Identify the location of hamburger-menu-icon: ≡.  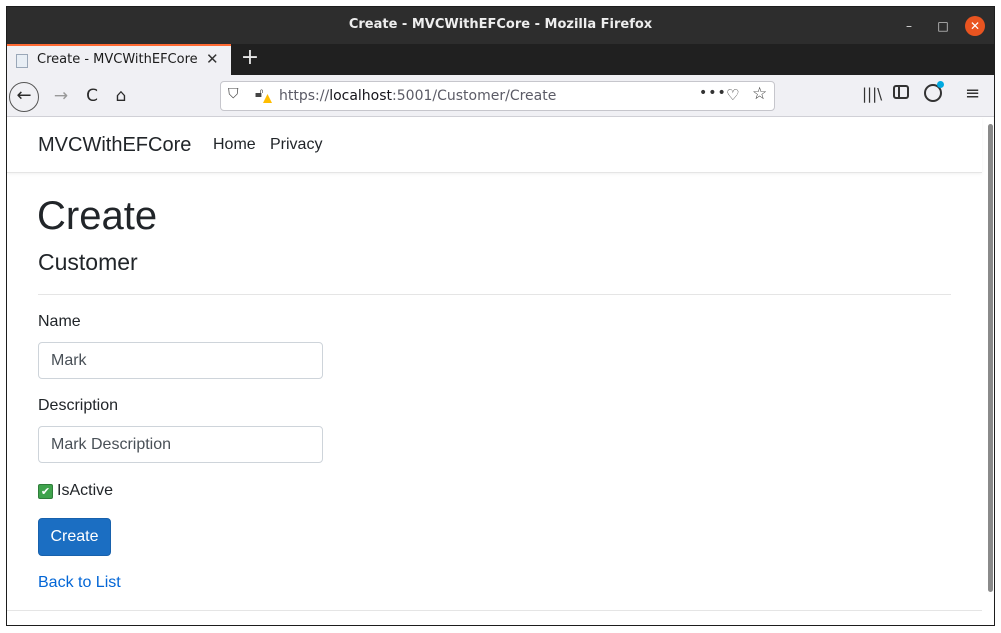
(972, 93).